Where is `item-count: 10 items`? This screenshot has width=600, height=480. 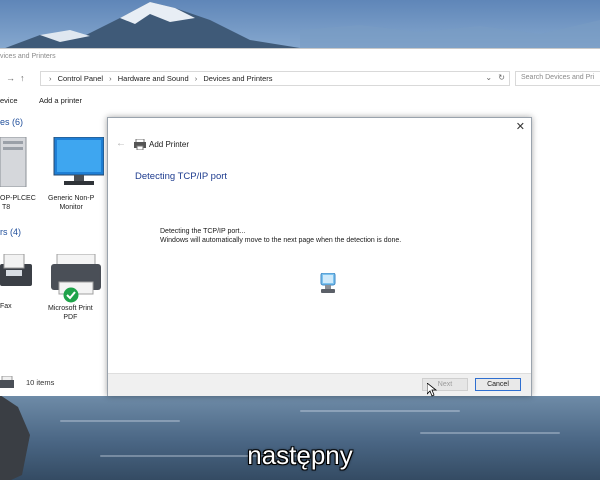 item-count: 10 items is located at coordinates (40, 382).